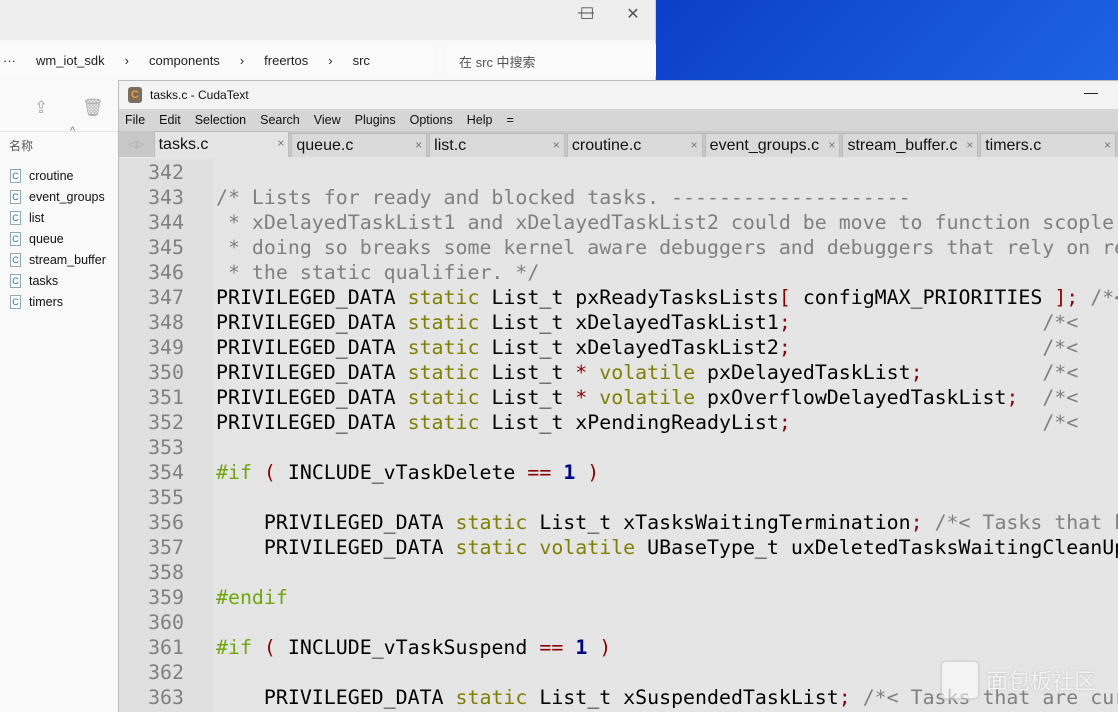 The width and height of the screenshot is (1118, 712). I want to click on tab-timers-c: timers.c ×, so click(1048, 145).